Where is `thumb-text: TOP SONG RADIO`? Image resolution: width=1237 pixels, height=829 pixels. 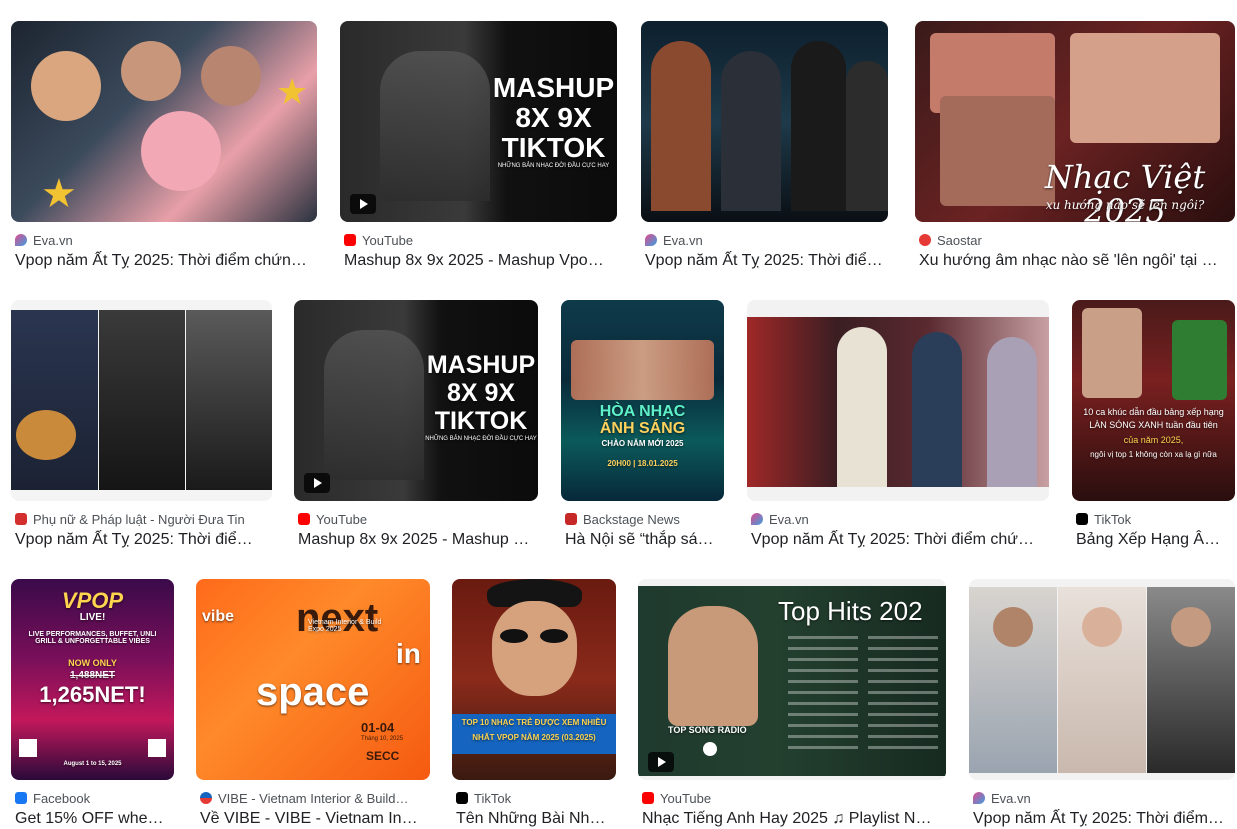 thumb-text: TOP SONG RADIO is located at coordinates (707, 730).